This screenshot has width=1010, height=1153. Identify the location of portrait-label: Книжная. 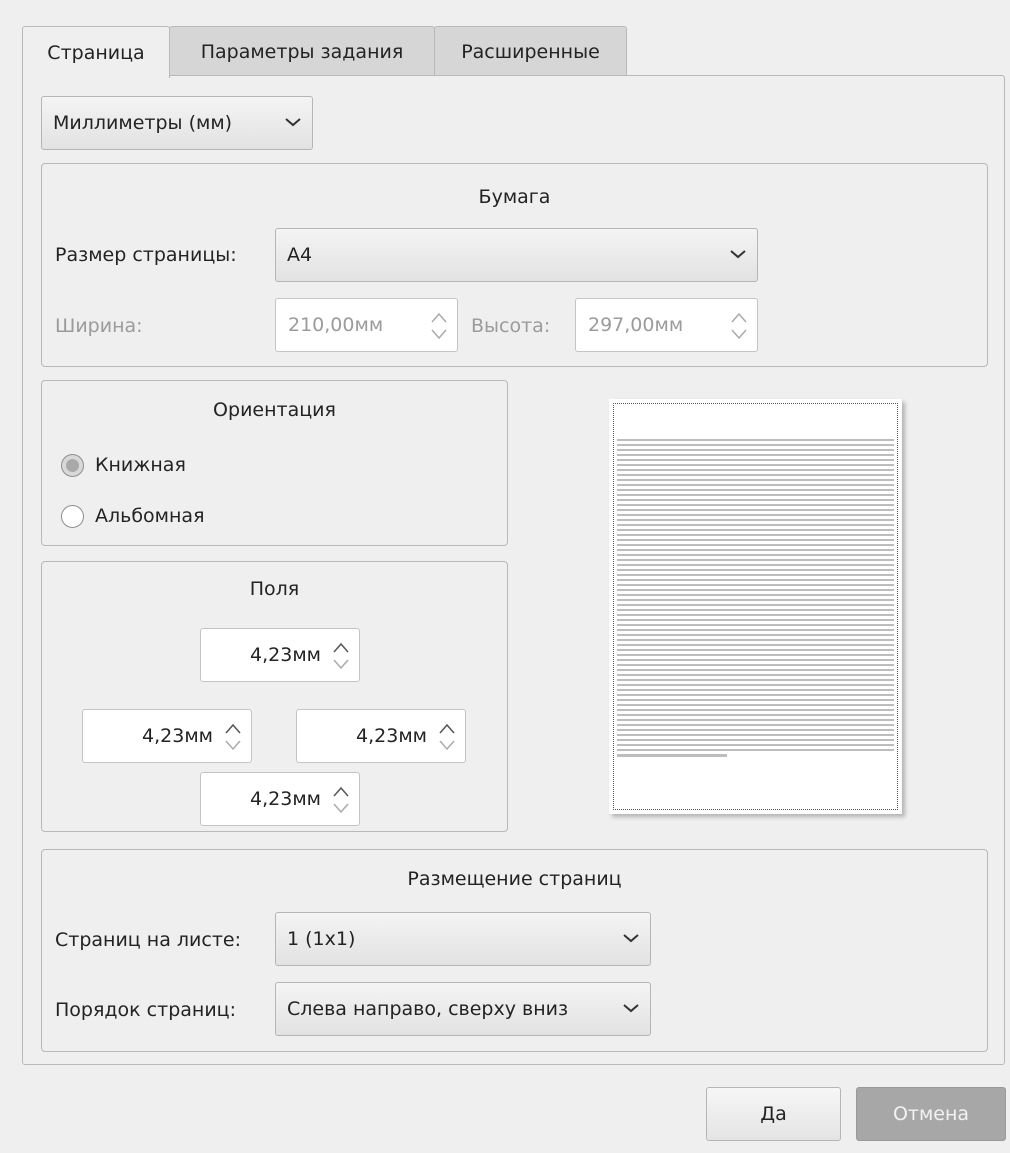
(140, 465).